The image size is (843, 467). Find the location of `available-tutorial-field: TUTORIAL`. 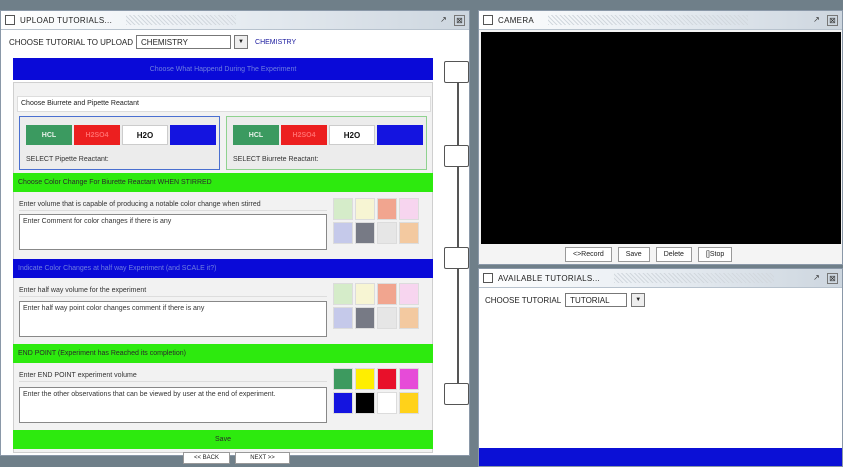

available-tutorial-field: TUTORIAL is located at coordinates (596, 300).